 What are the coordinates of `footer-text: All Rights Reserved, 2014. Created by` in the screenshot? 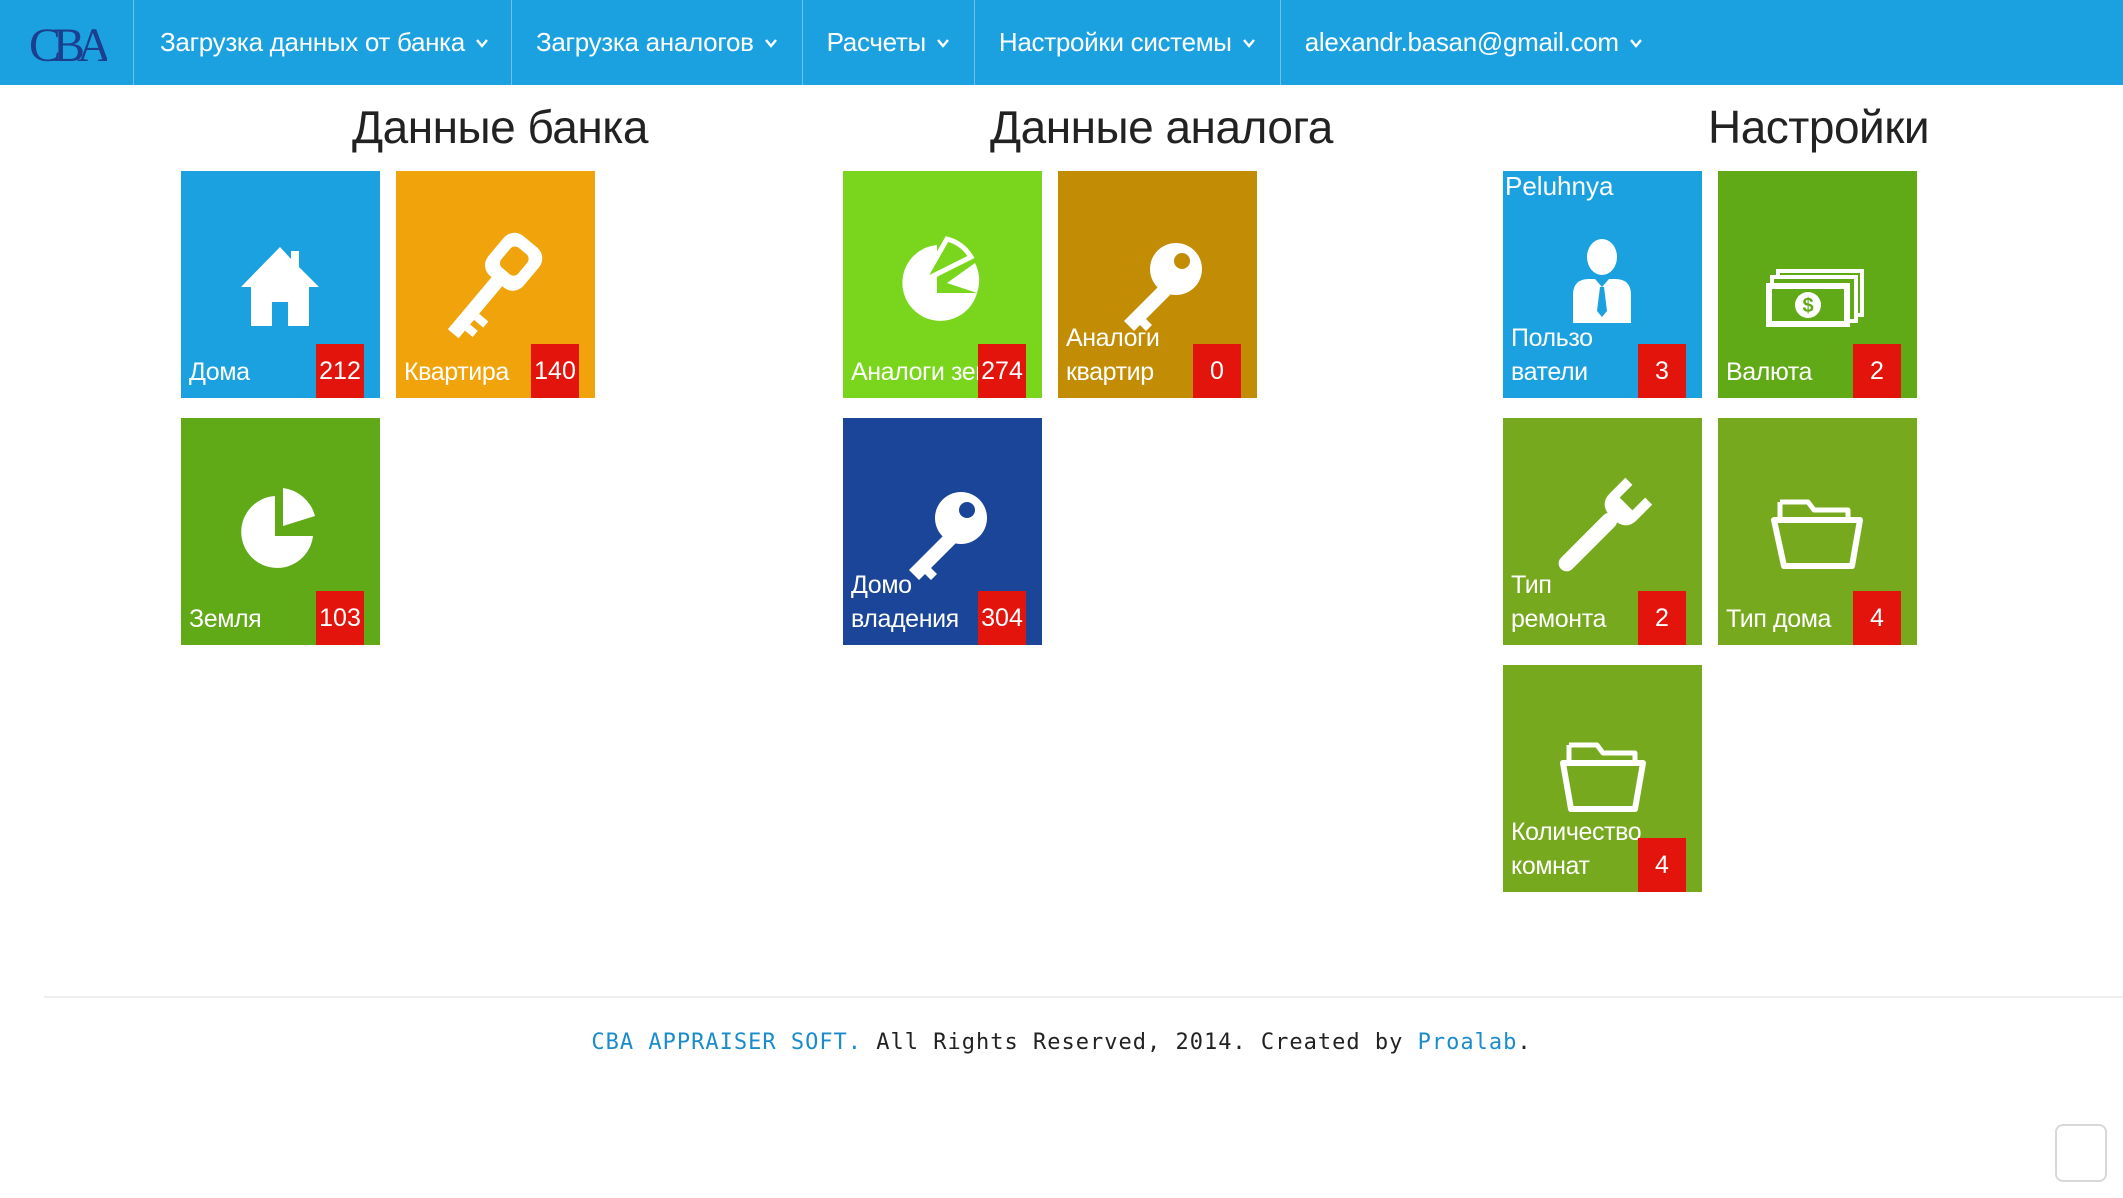 It's located at (1140, 1042).